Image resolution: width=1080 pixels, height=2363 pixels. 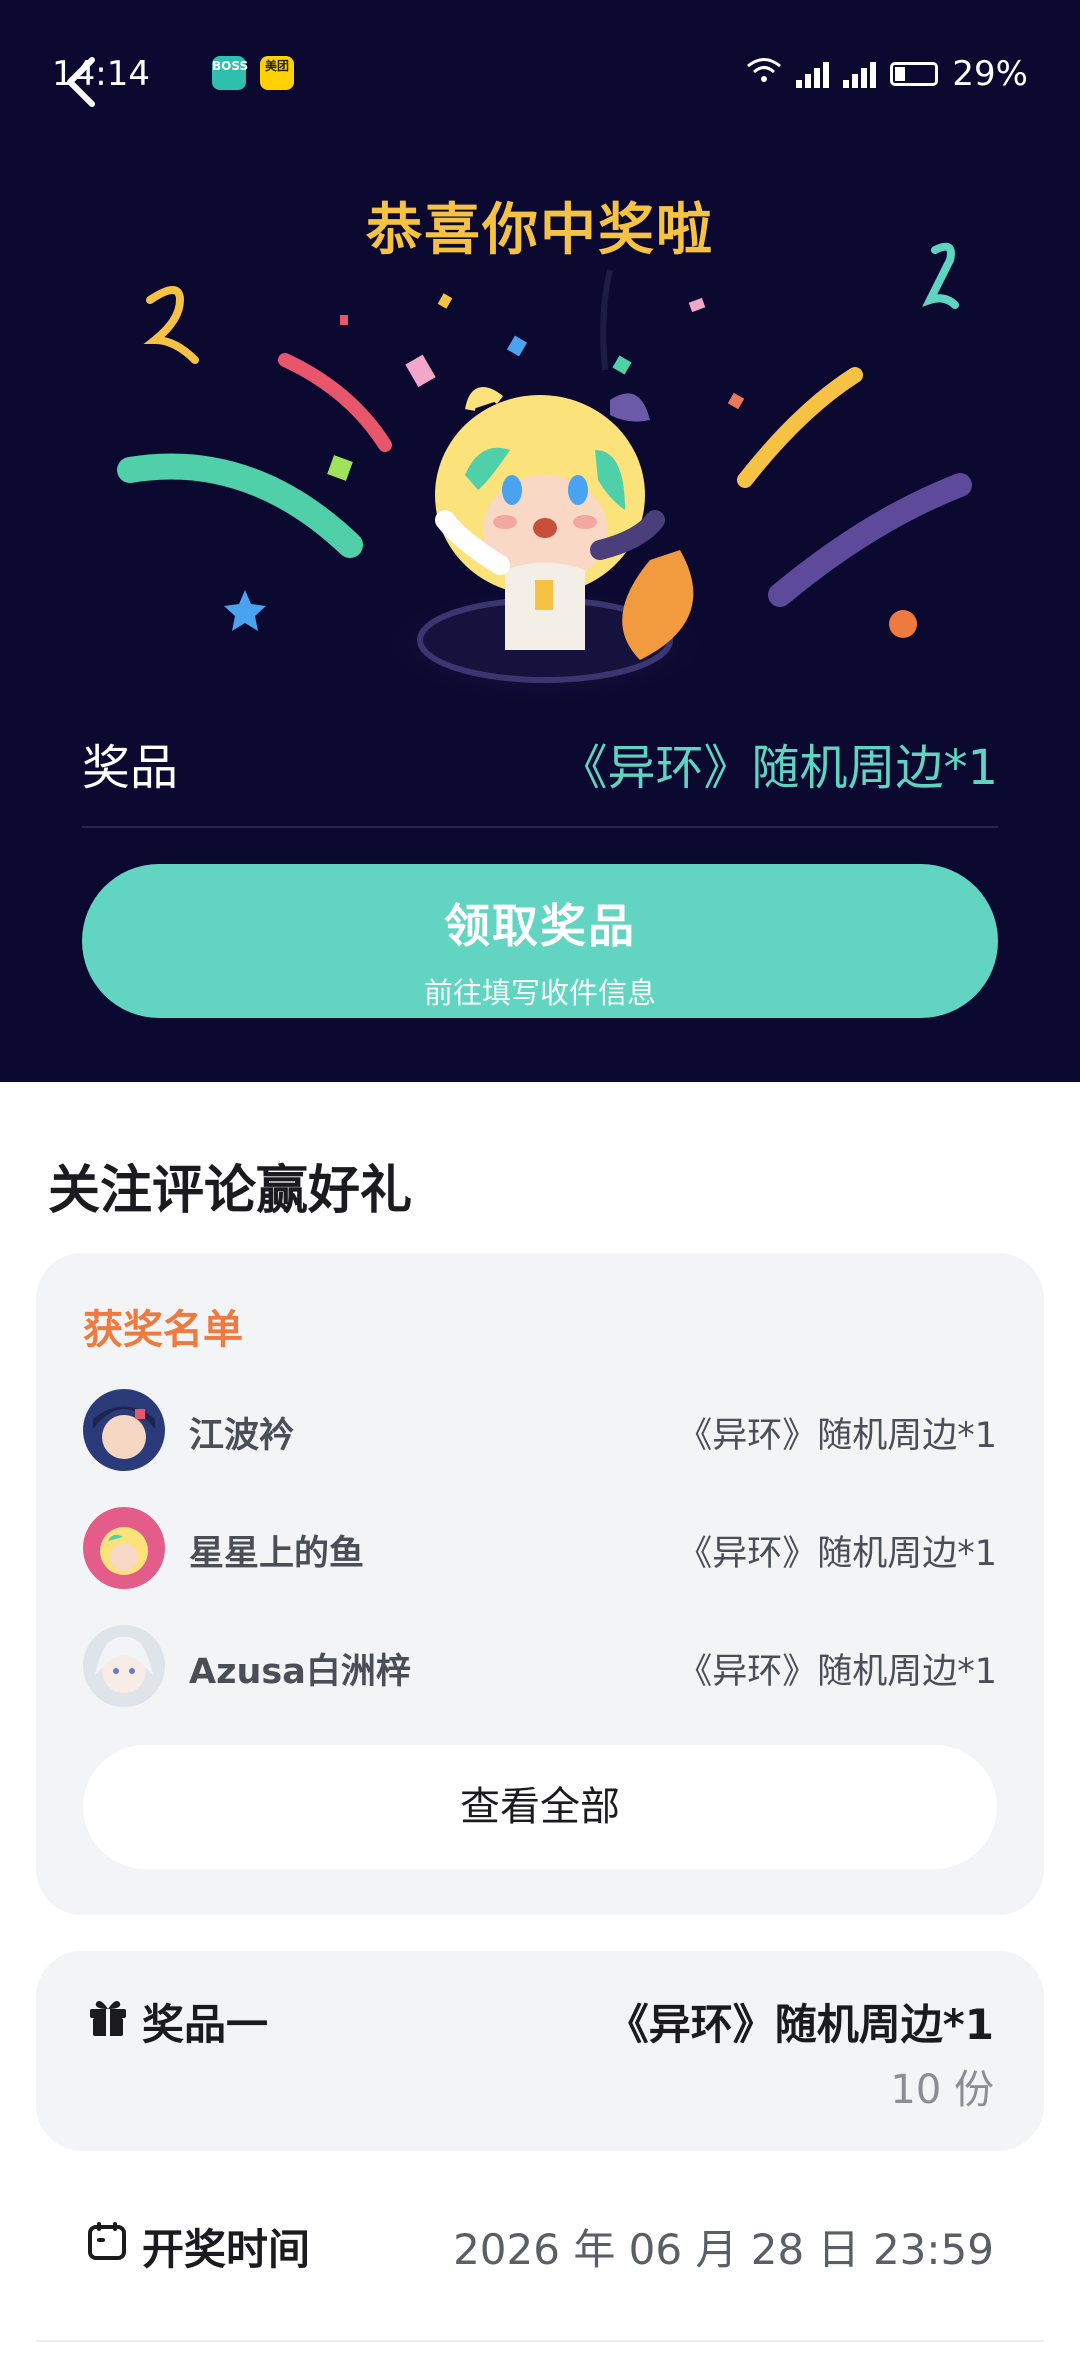 I want to click on draw-time-label: 开奖时间, so click(x=226, y=2249).